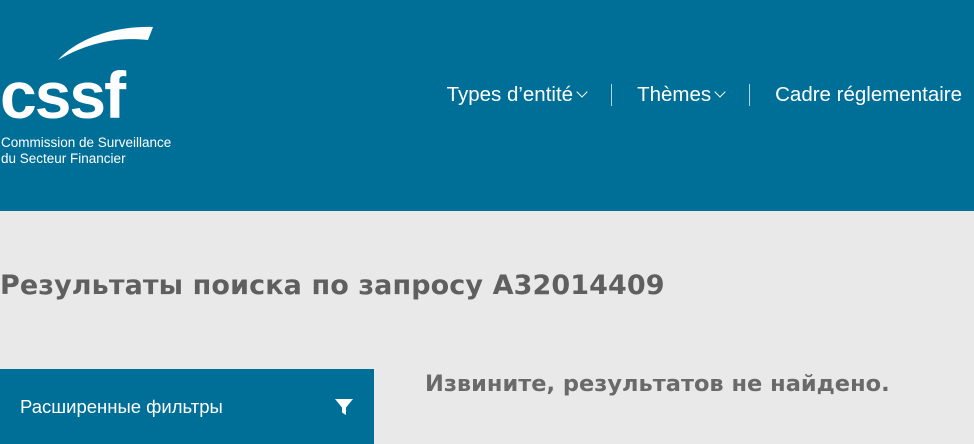 This screenshot has width=974, height=444. What do you see at coordinates (121, 406) in the screenshot?
I see `advanced-filters-label: Расширенные фильтры` at bounding box center [121, 406].